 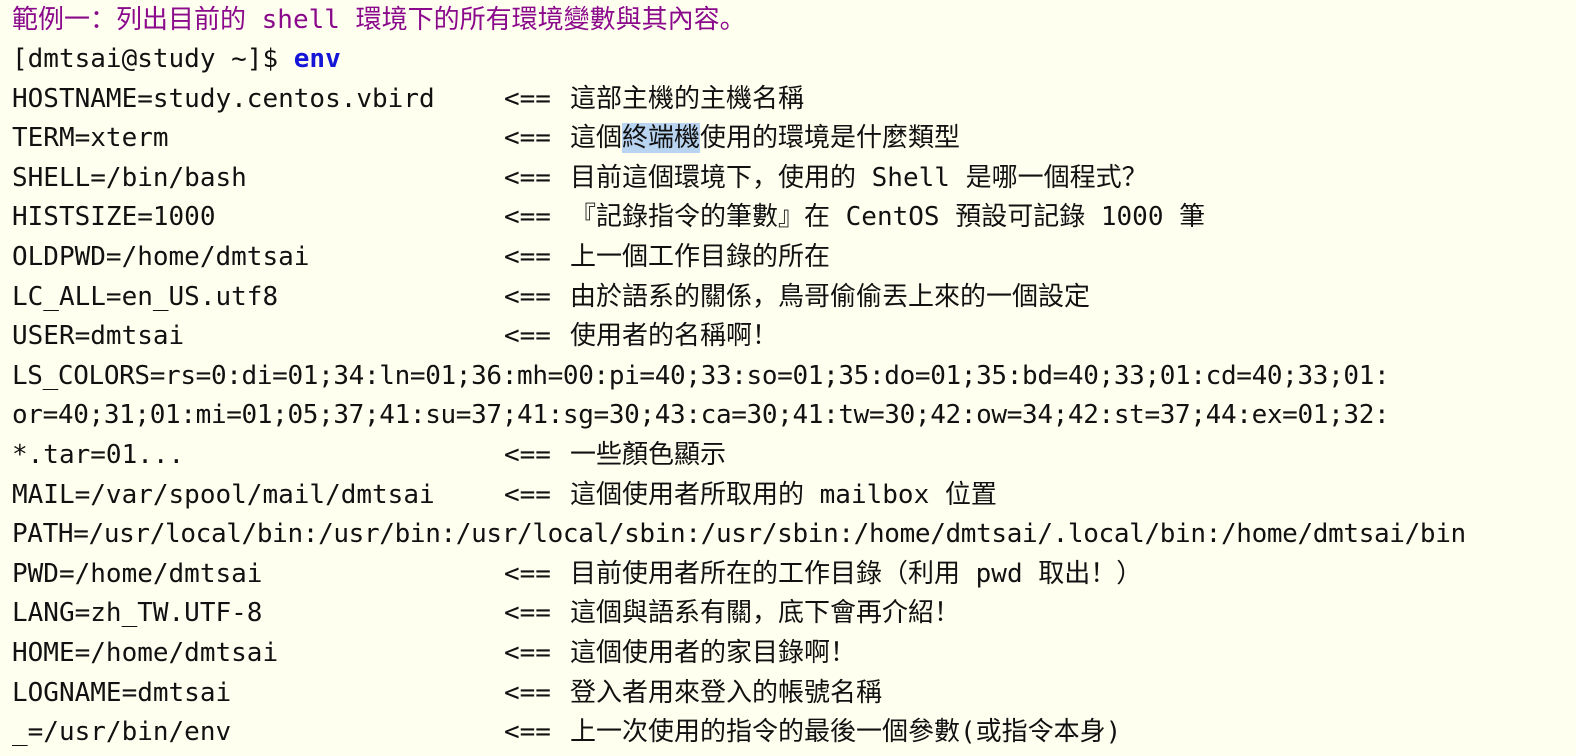 I want to click on env-variable: OLDPWD=/home/dmtsai, so click(x=161, y=256).